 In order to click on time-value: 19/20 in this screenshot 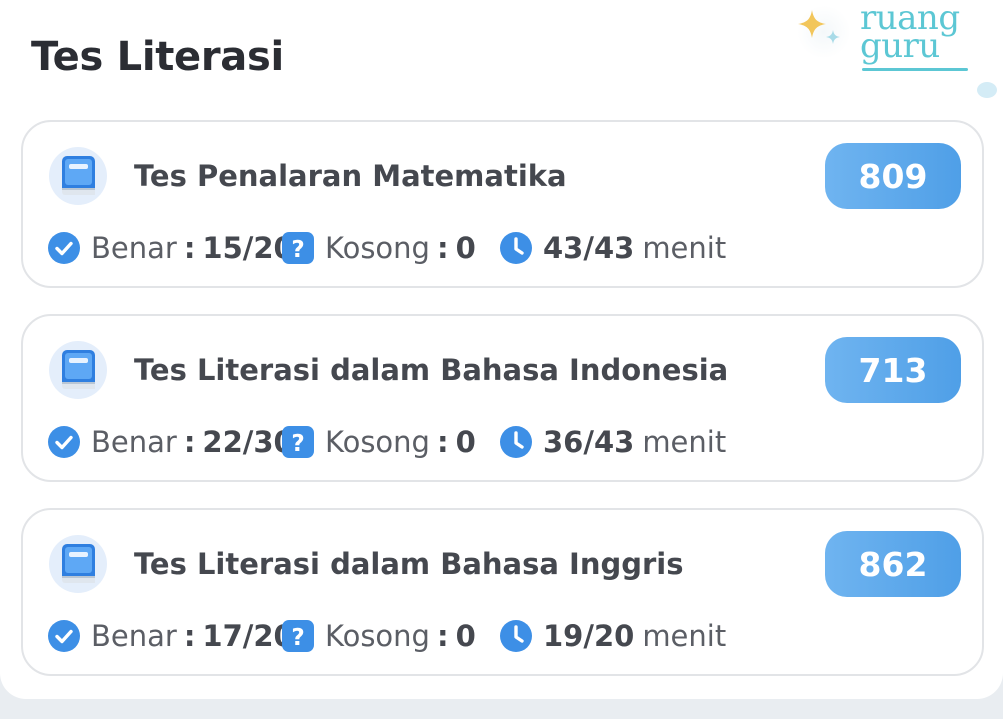, I will do `click(589, 636)`.